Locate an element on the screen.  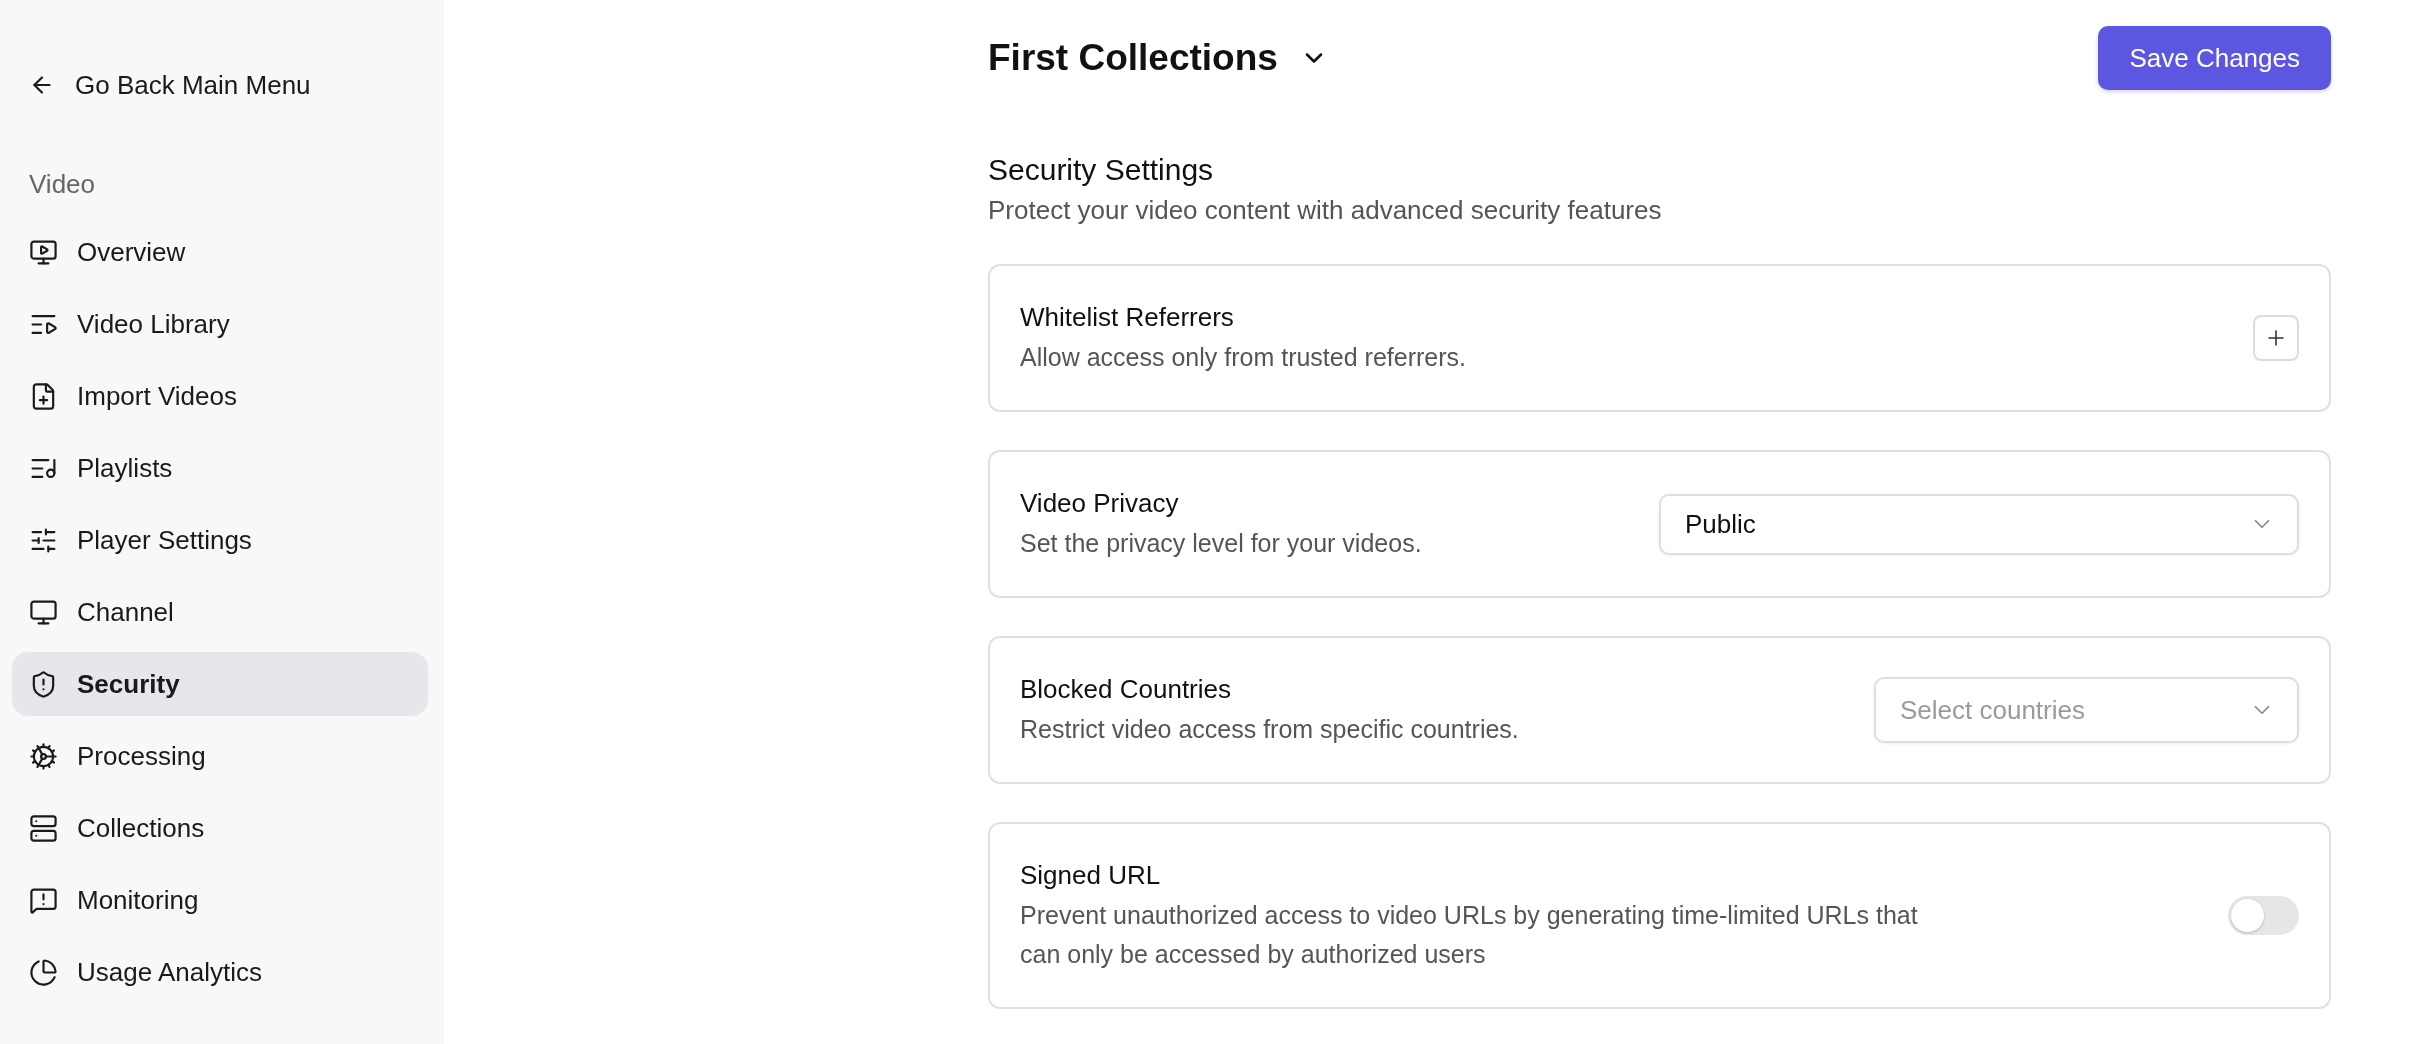
setting-description: Allow access only from trusted referrers. is located at coordinates (1243, 357).